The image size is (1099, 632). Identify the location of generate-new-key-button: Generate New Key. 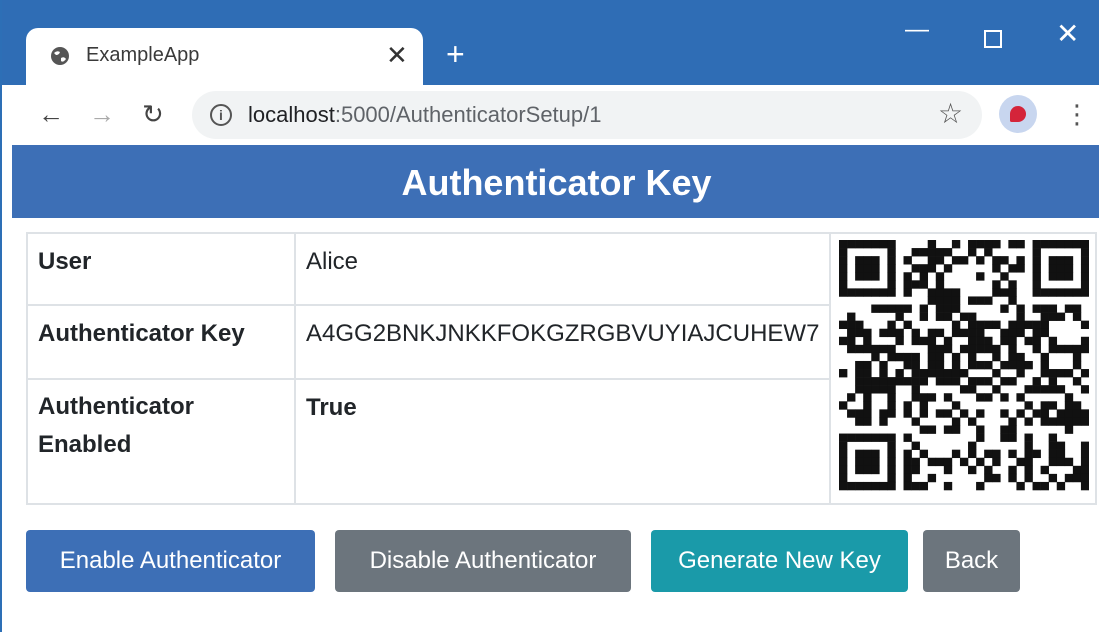
(779, 561).